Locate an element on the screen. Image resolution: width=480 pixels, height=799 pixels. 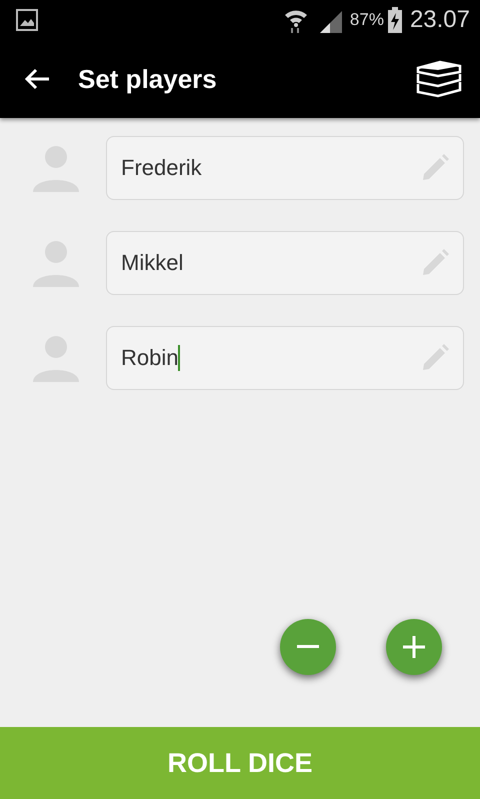
screen-title: Set players is located at coordinates (147, 79).